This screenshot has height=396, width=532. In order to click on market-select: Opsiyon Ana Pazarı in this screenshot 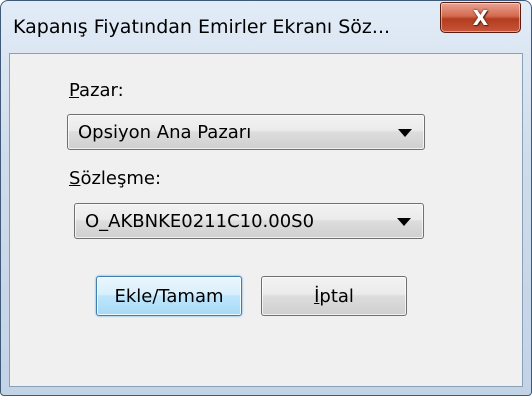, I will do `click(246, 132)`.